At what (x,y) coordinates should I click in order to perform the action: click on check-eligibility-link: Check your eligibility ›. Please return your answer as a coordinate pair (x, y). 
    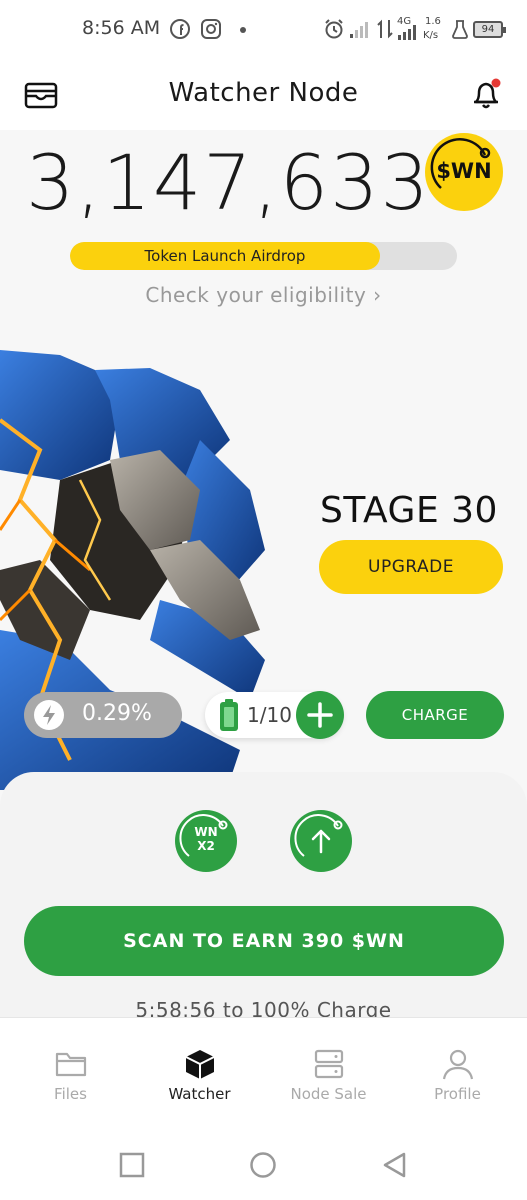
    Looking at the image, I should click on (263, 295).